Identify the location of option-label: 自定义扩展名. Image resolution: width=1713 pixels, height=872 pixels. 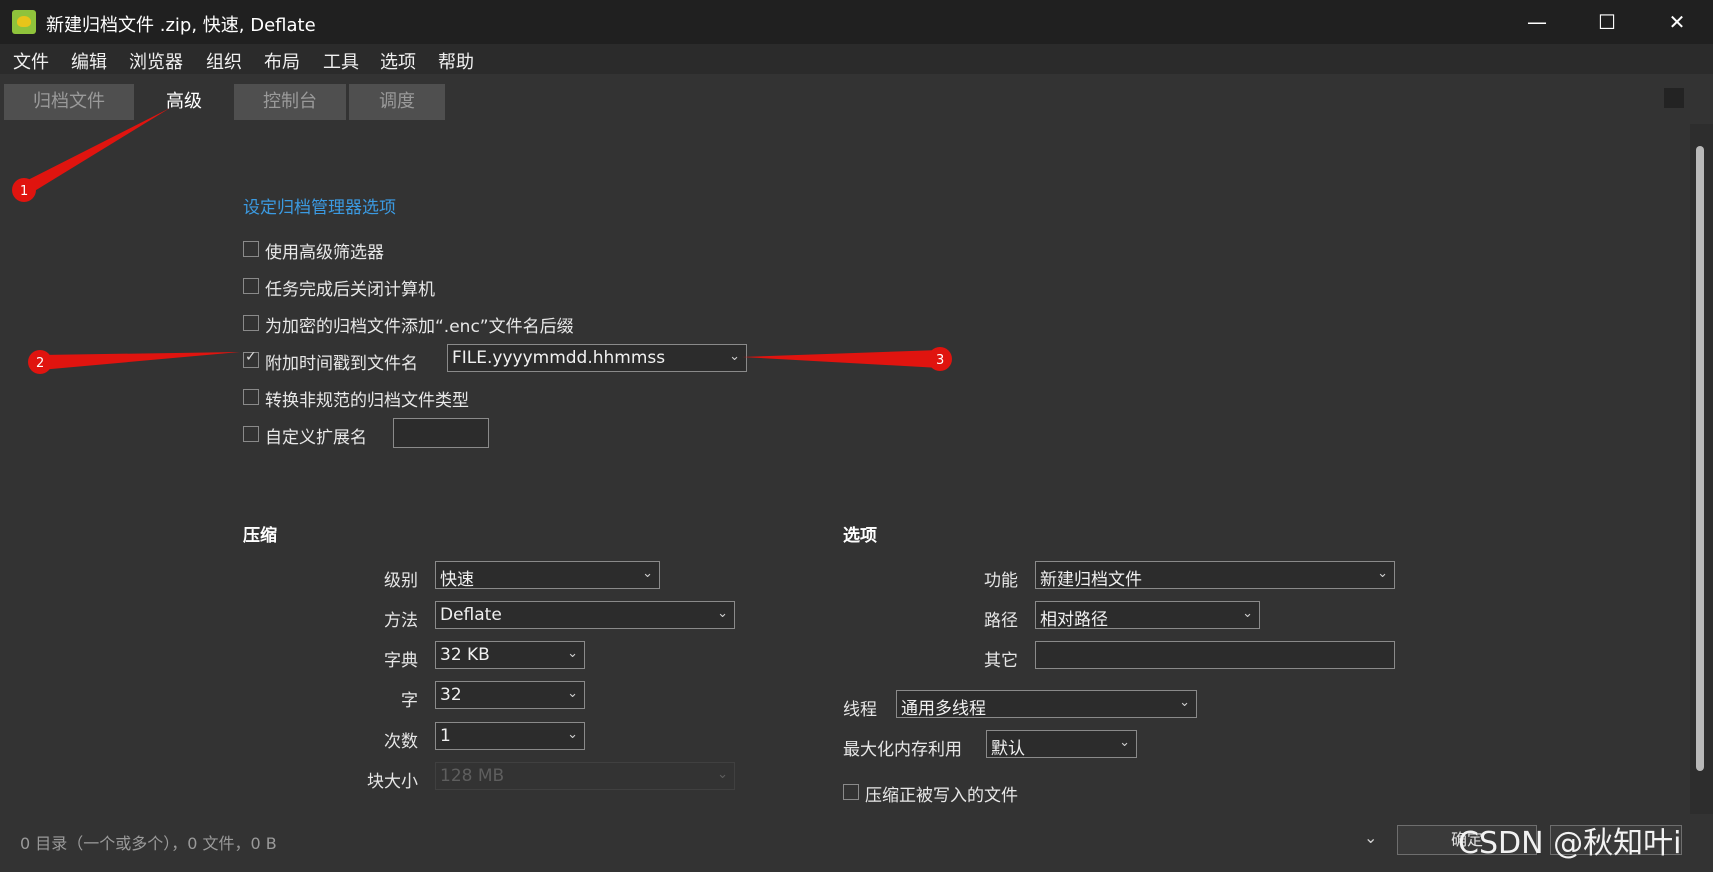
(316, 438).